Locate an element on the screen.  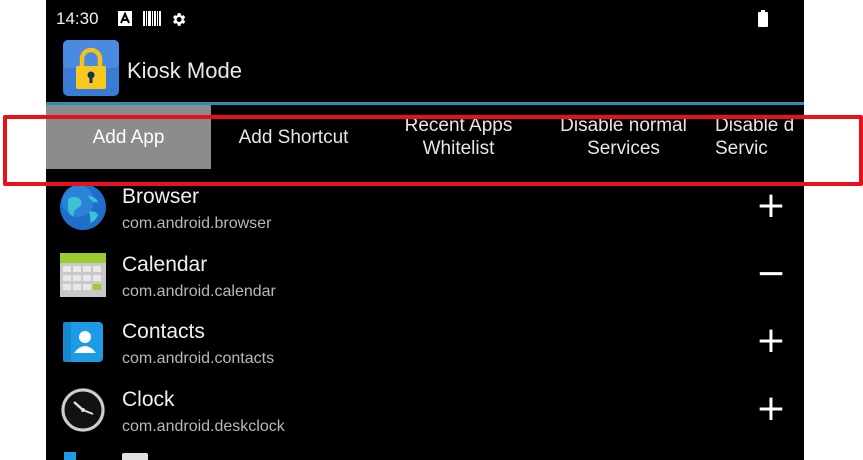
calendar-icon is located at coordinates (83, 275).